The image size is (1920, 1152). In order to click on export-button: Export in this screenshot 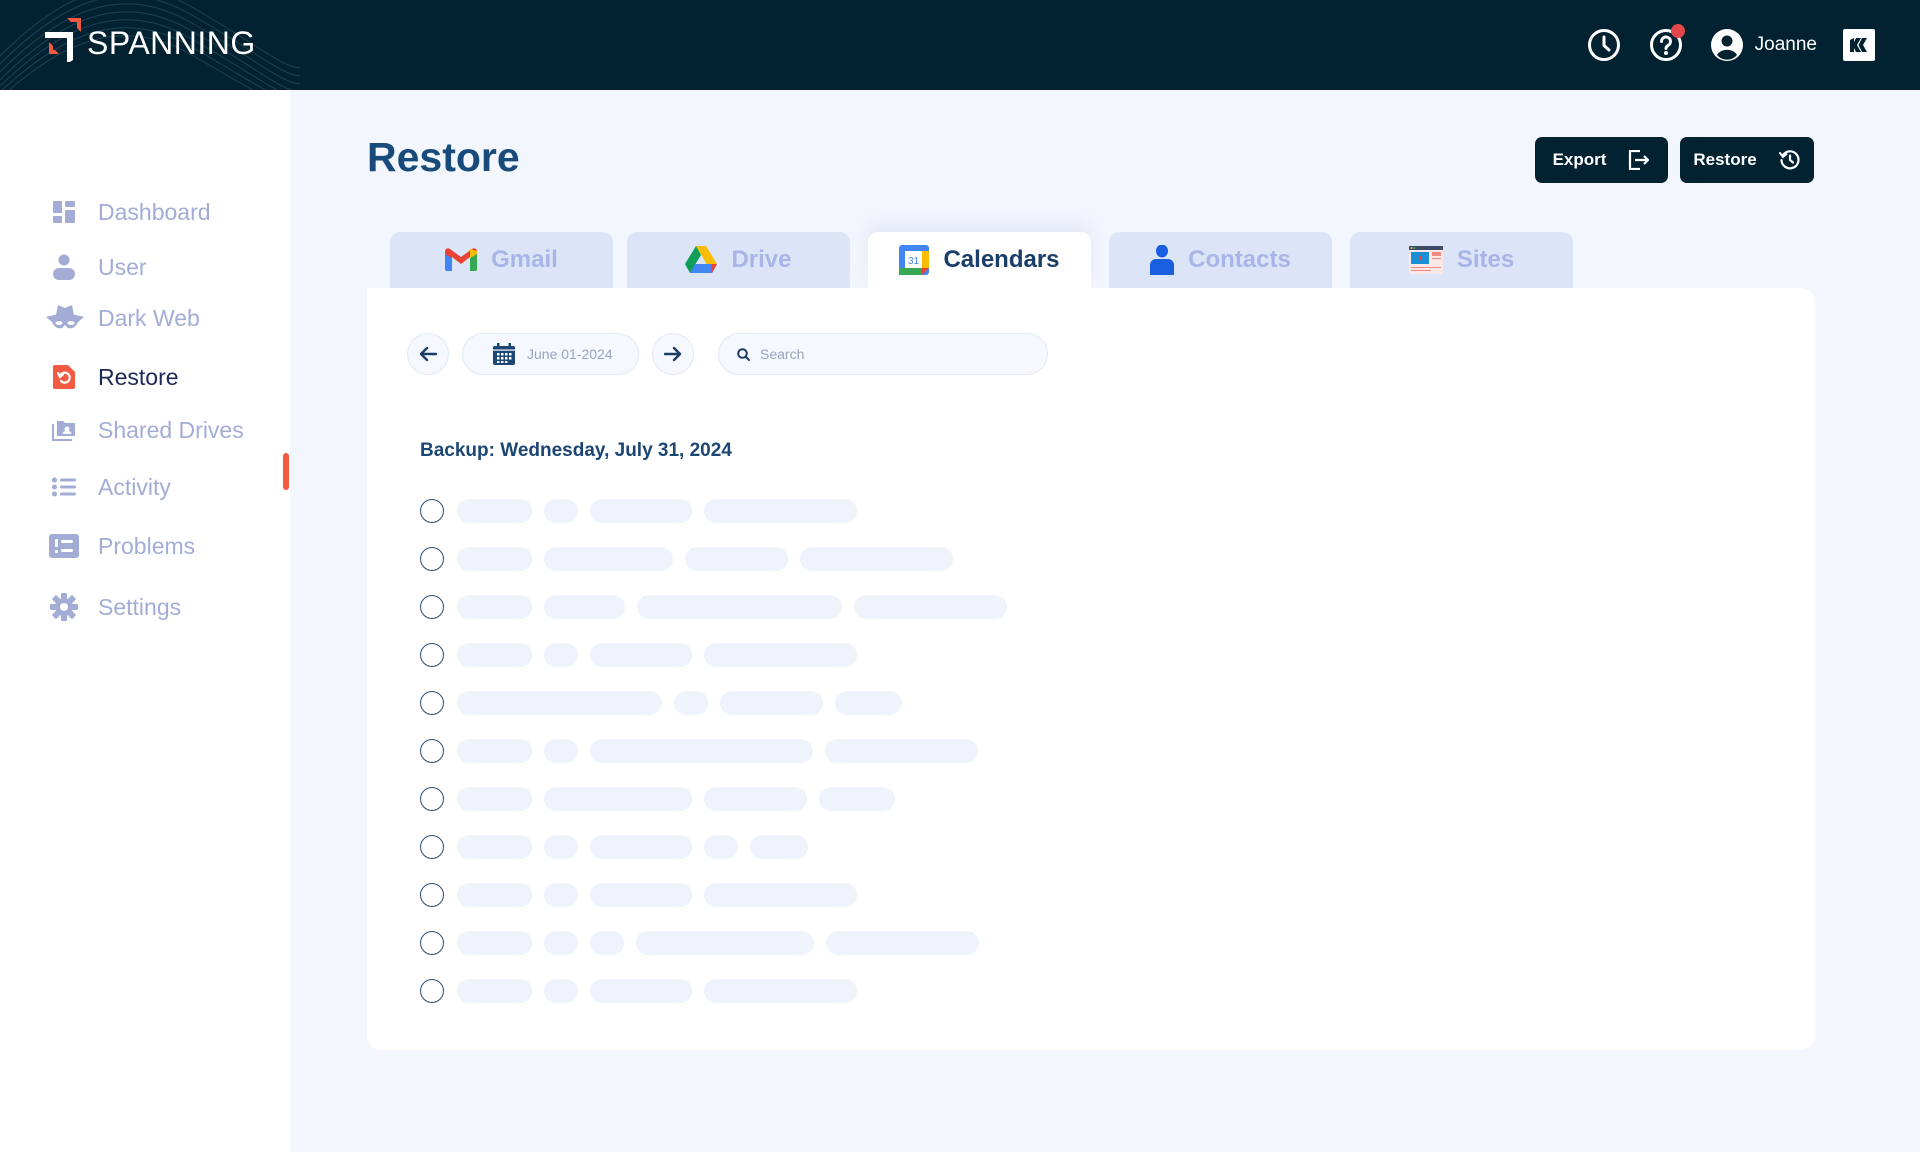, I will do `click(1601, 160)`.